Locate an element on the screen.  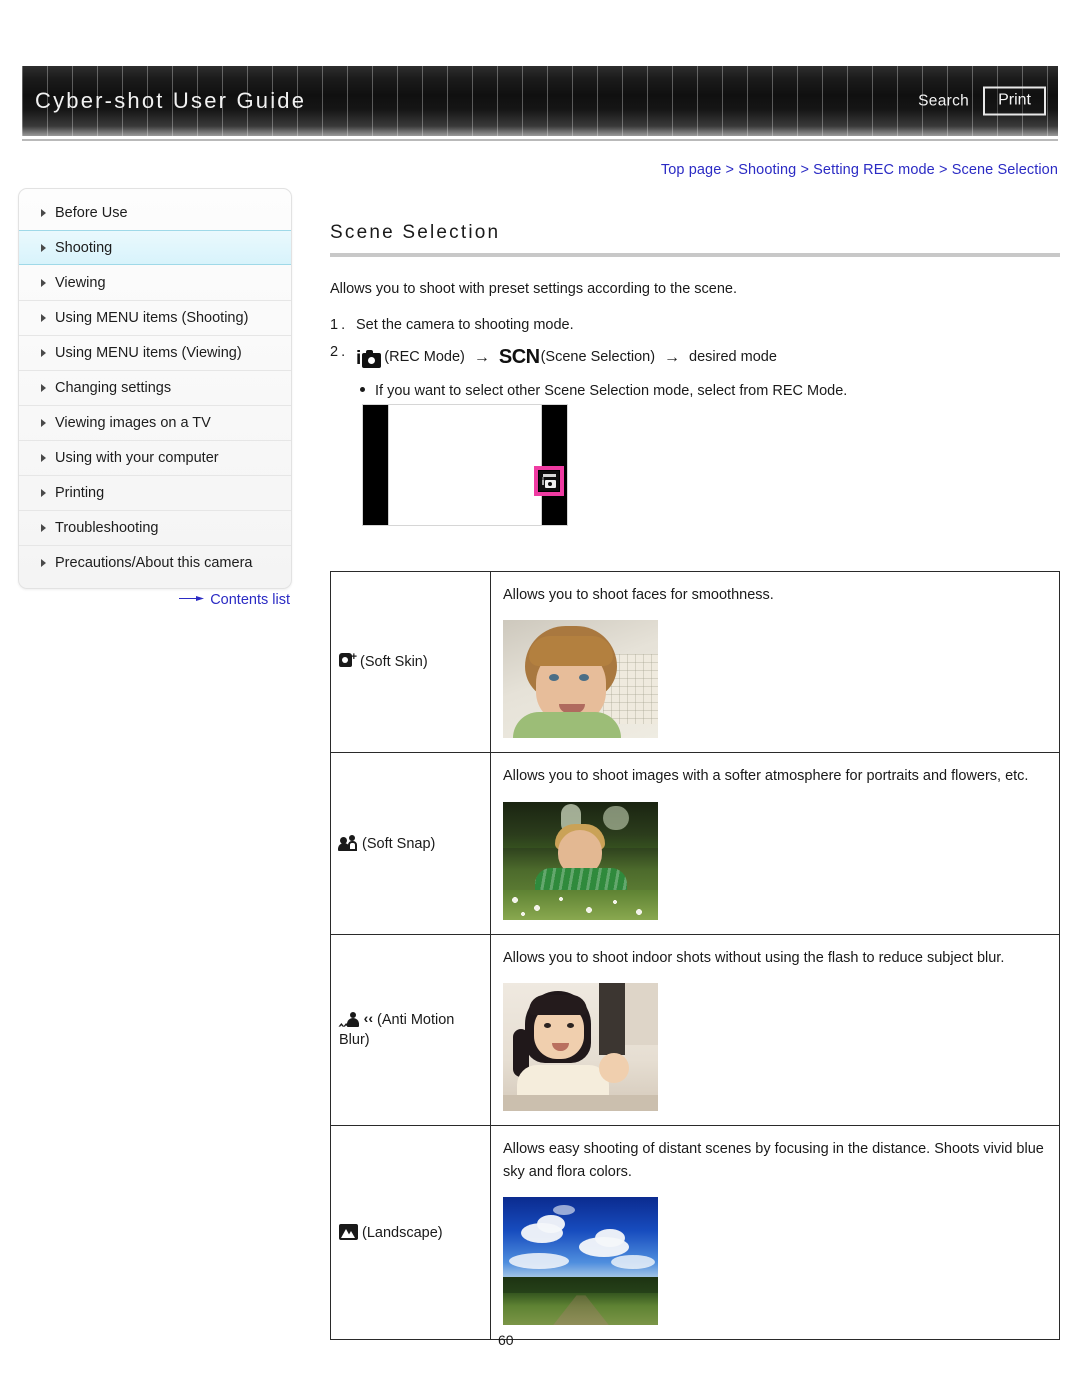
sidebar-item-shooting: Shooting is located at coordinates (155, 247).